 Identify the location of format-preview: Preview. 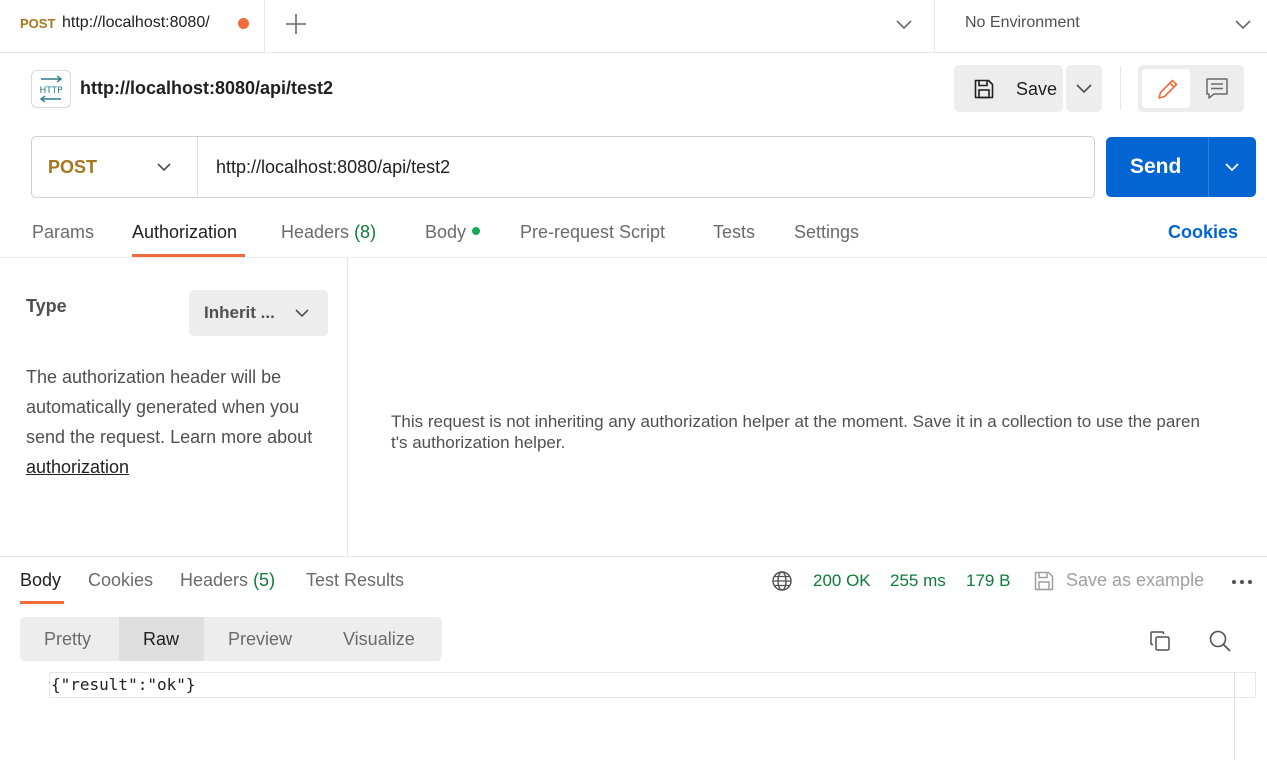
(260, 639).